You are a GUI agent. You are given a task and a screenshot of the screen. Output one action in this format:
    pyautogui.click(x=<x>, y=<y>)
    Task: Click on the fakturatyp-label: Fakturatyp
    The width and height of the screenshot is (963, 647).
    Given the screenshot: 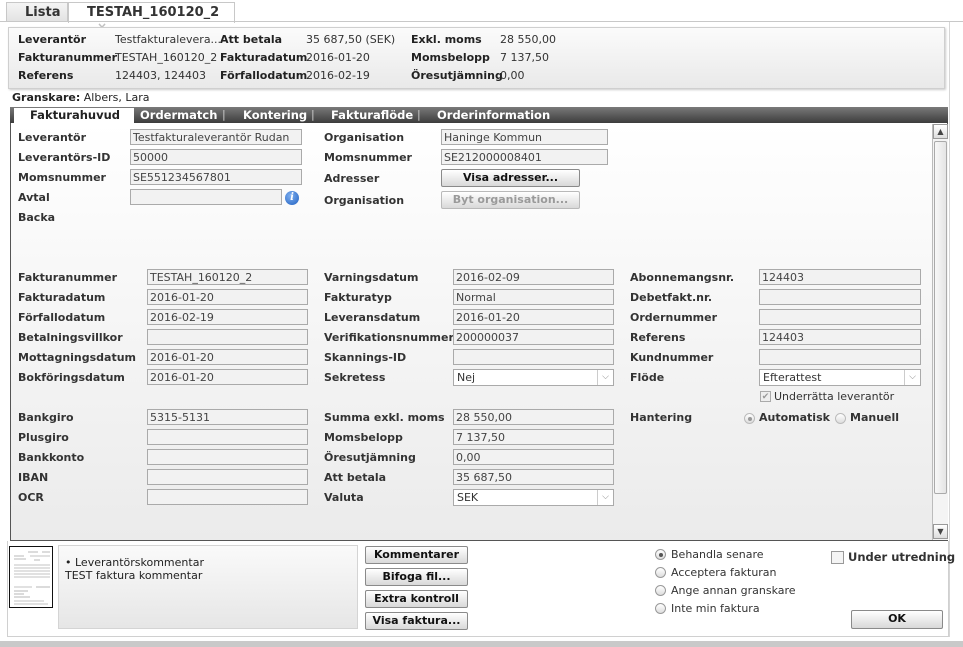 What is the action you would take?
    pyautogui.click(x=358, y=297)
    